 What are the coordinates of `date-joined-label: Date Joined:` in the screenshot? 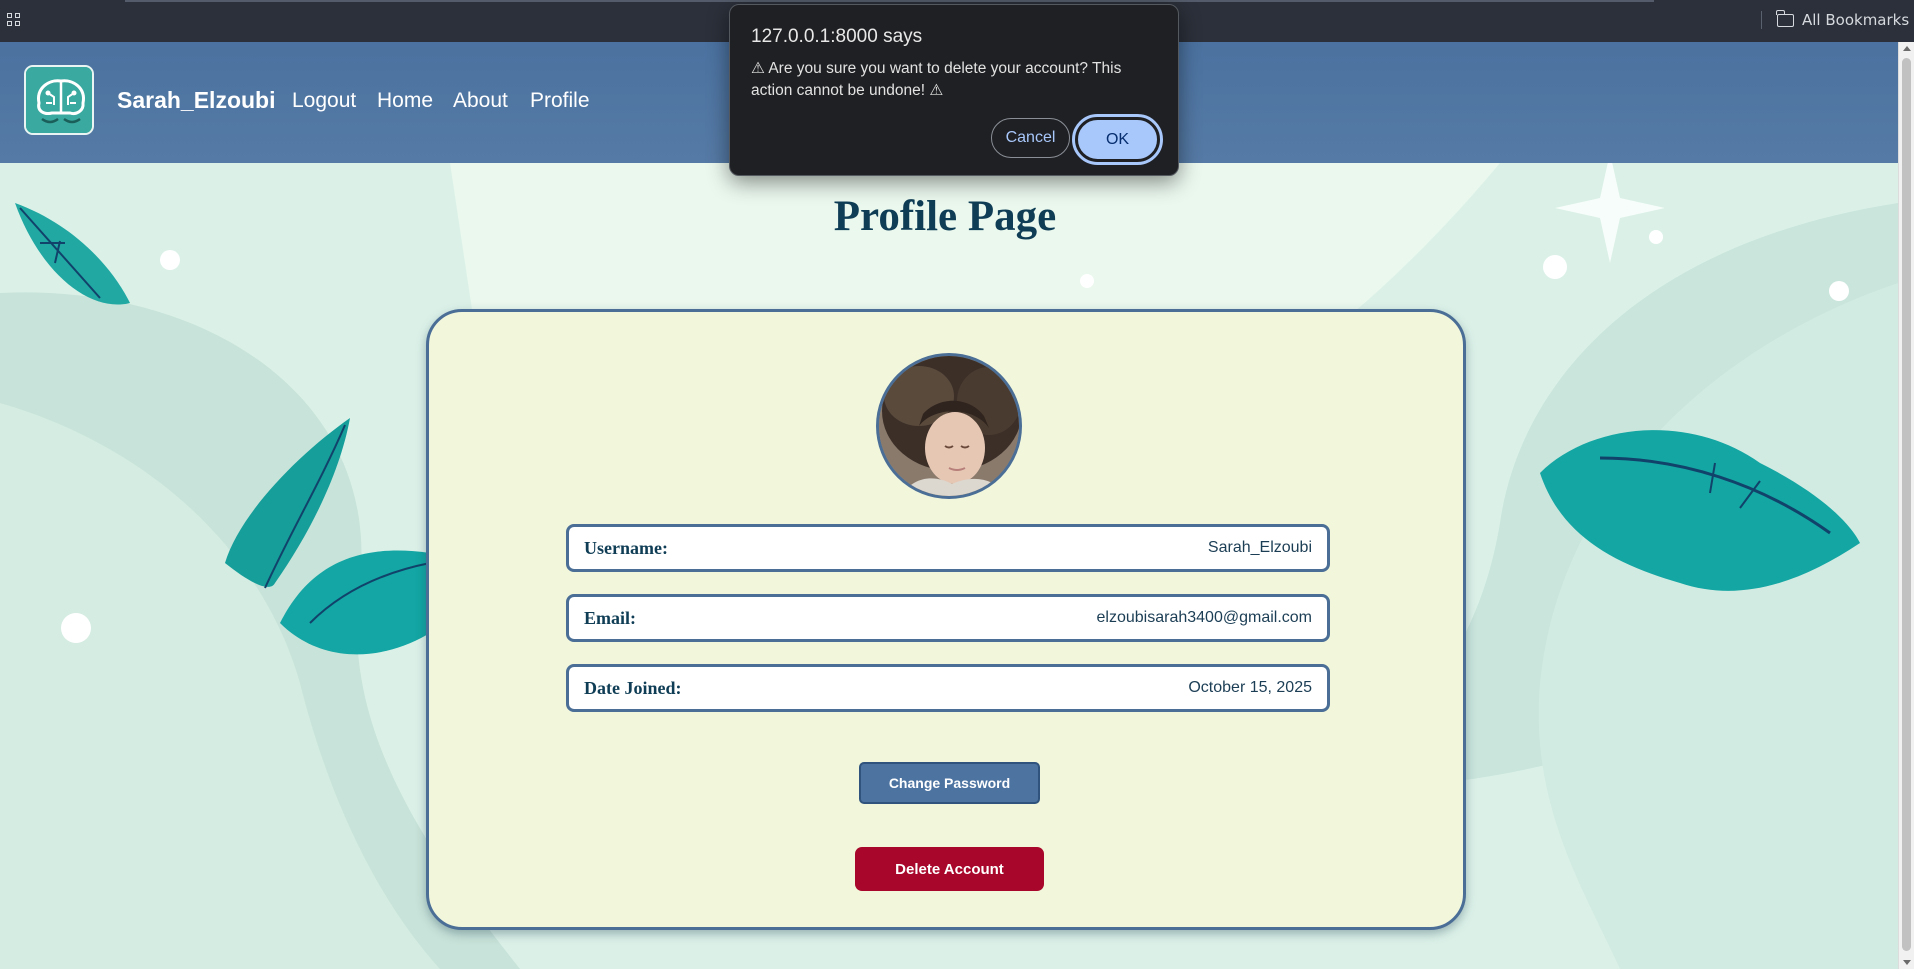 It's located at (633, 687).